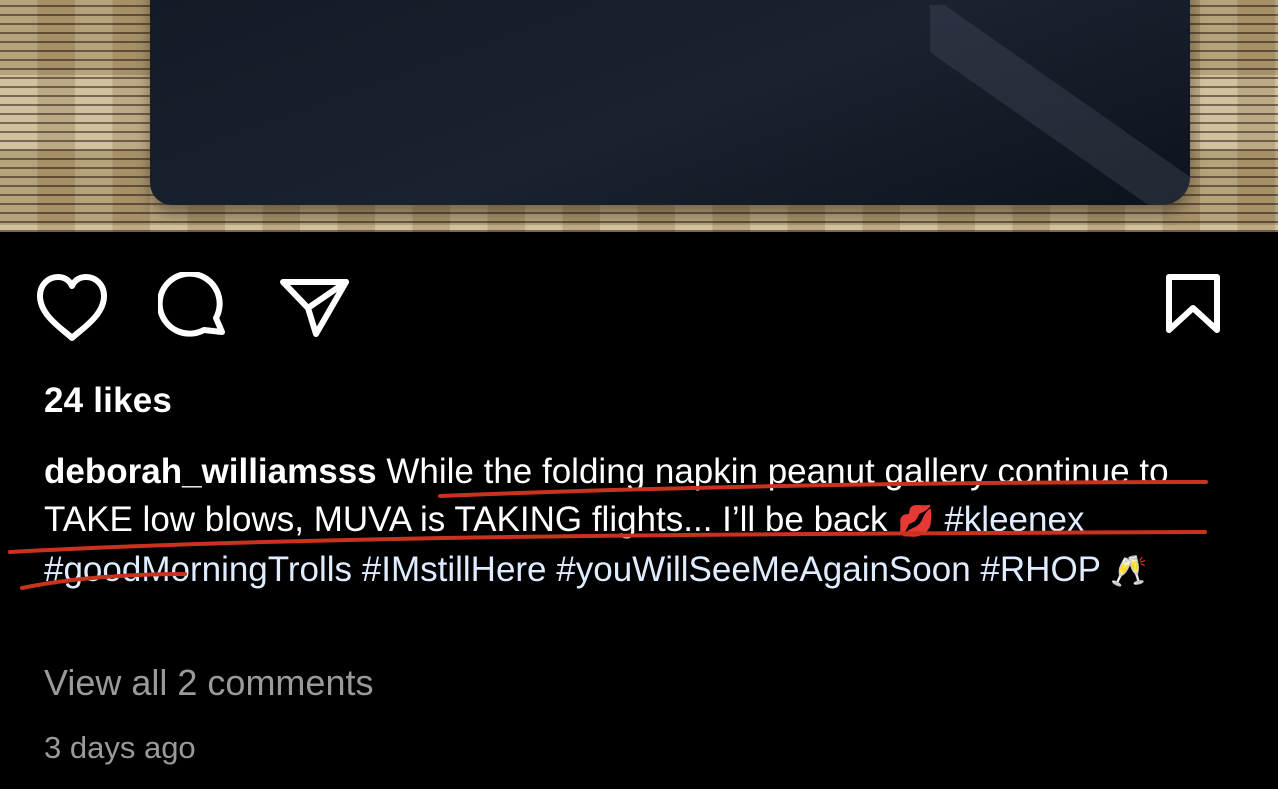 This screenshot has width=1278, height=789. I want to click on hashtag-rhop: #RHOP, so click(1040, 569).